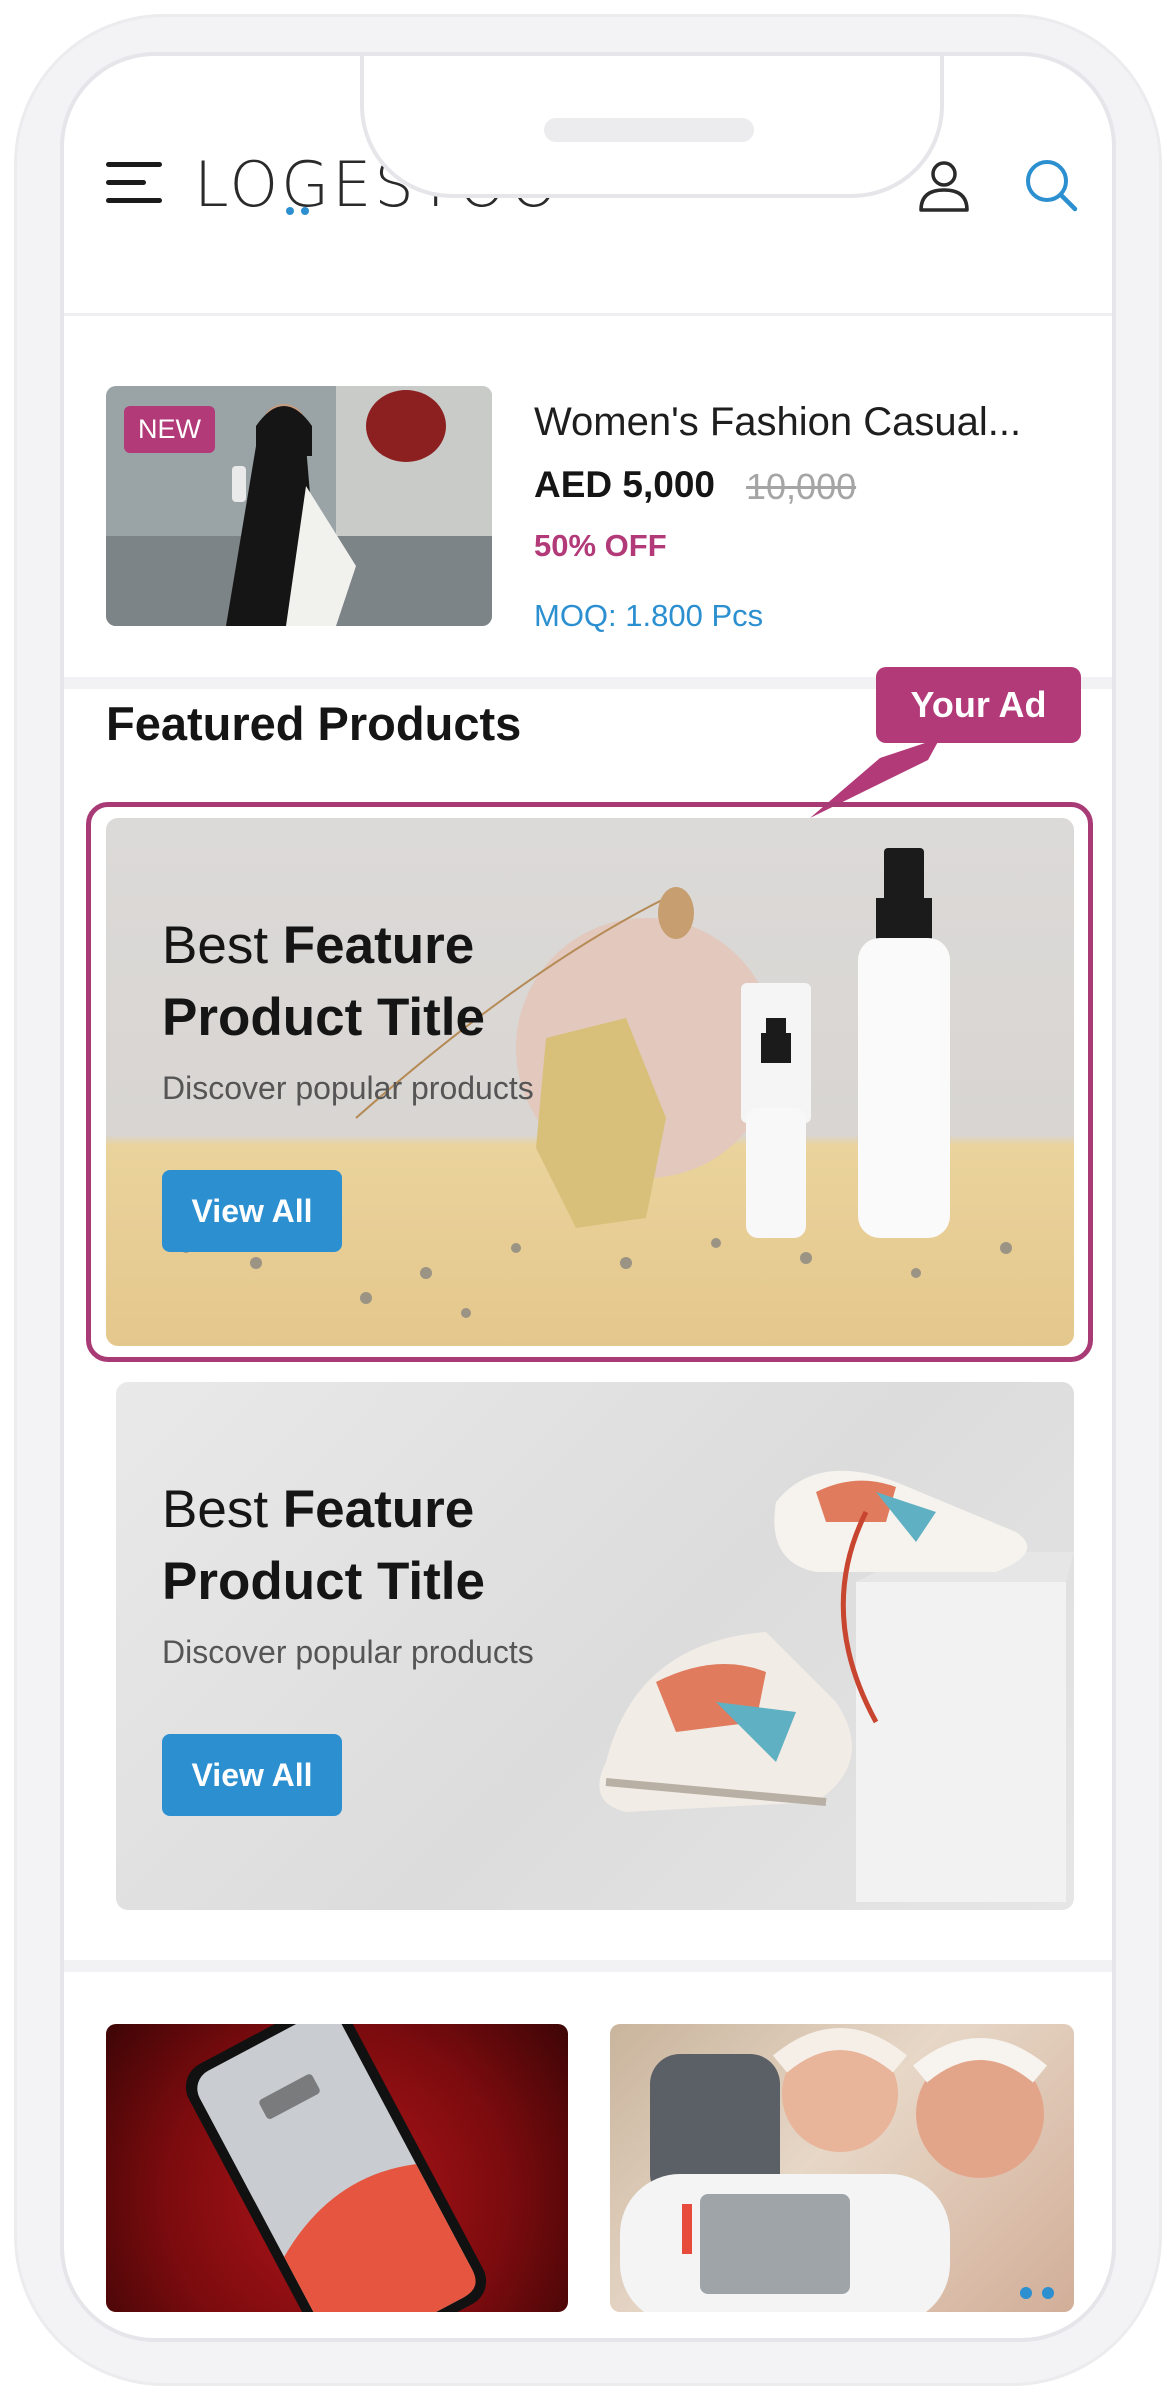 The width and height of the screenshot is (1176, 2400). I want to click on logo-cart-dots, so click(301, 211).